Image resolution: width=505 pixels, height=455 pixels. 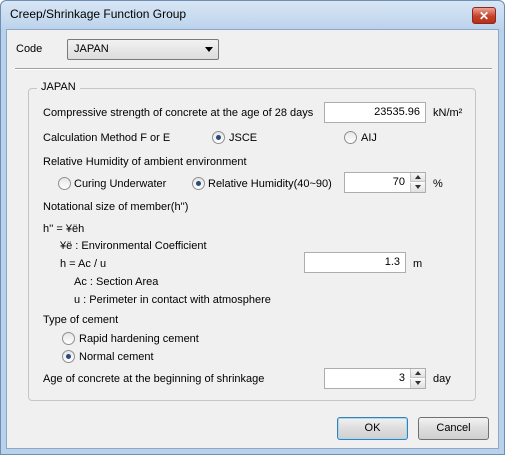 What do you see at coordinates (139, 339) in the screenshot?
I see `radio-rapid-cement-label: Rapid hardening cement` at bounding box center [139, 339].